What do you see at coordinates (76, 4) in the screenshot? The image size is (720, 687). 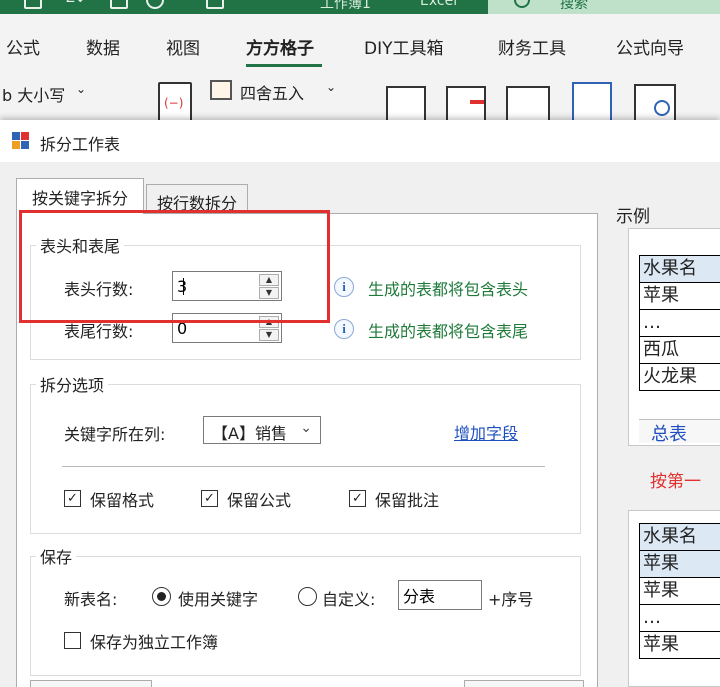 I see `sort-icon: Z↓` at bounding box center [76, 4].